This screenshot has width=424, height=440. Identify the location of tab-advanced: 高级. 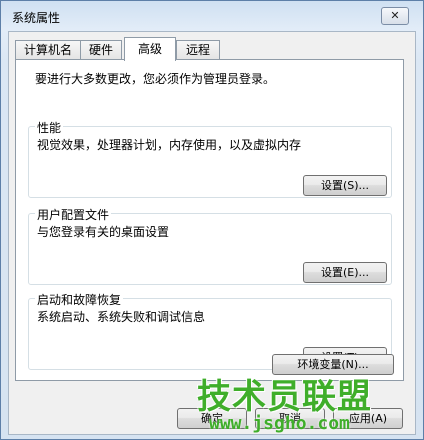
(150, 49).